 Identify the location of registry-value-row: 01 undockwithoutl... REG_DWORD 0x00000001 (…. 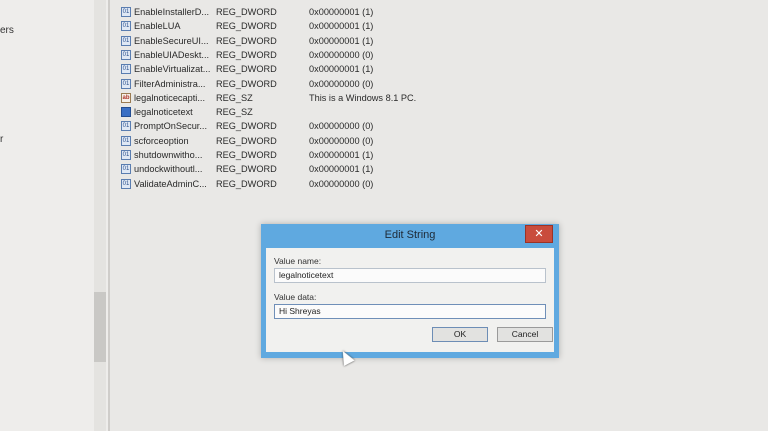
(320, 169).